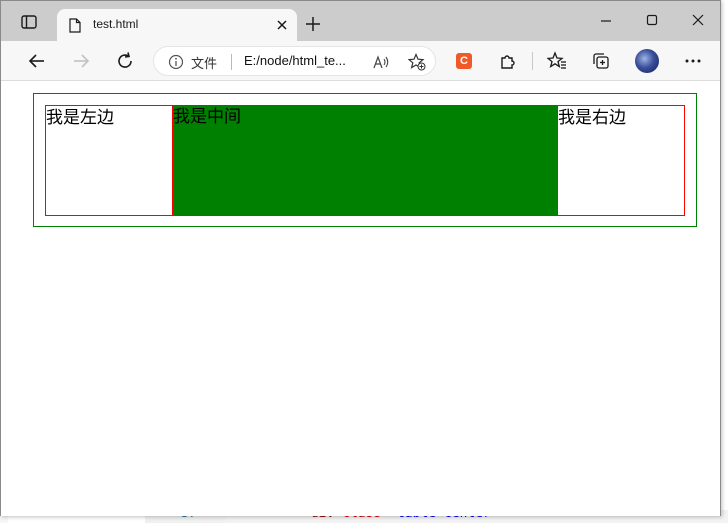  What do you see at coordinates (204, 64) in the screenshot?
I see `scheme-label: 文件` at bounding box center [204, 64].